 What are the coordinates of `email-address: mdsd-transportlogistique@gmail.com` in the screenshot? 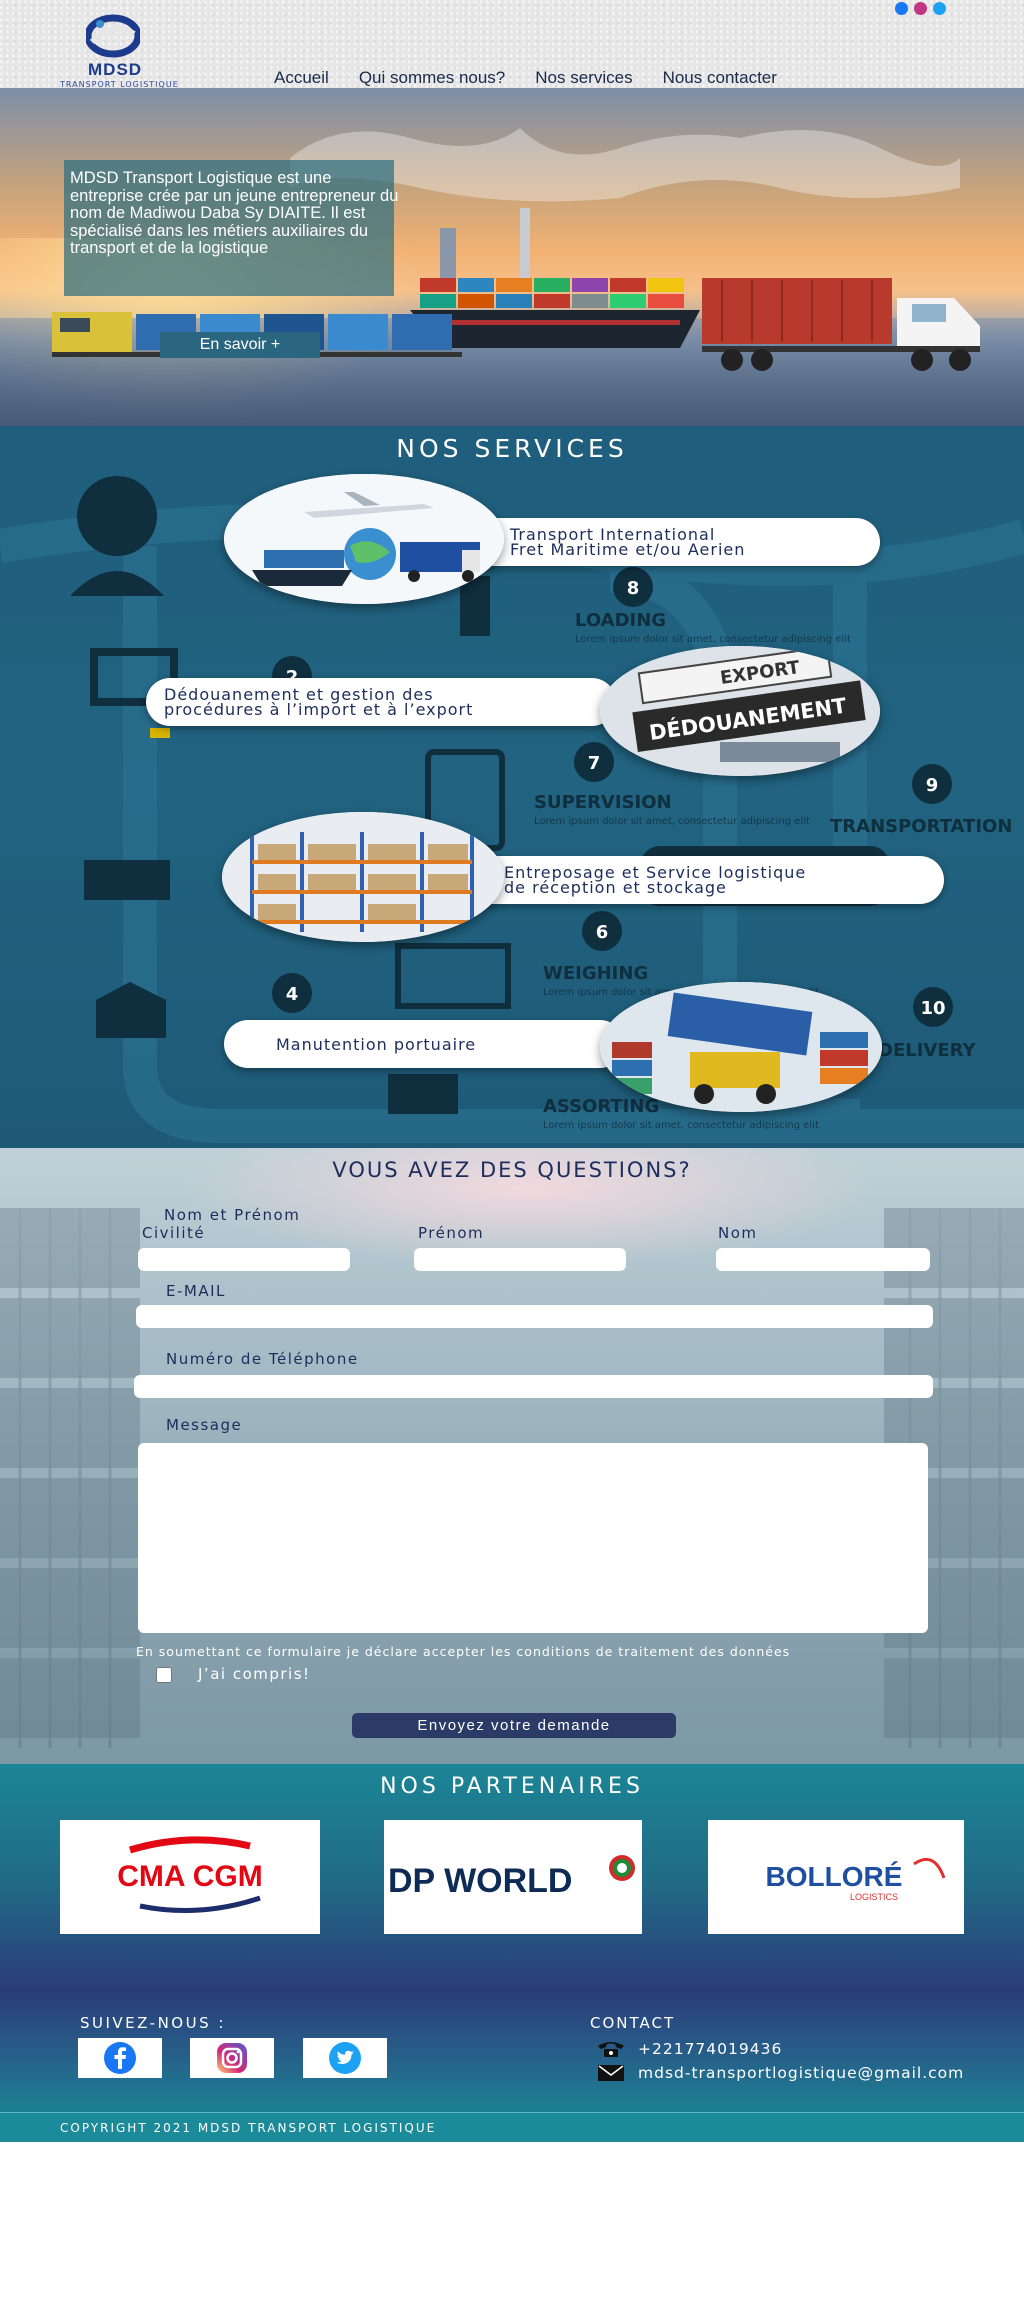 It's located at (801, 2073).